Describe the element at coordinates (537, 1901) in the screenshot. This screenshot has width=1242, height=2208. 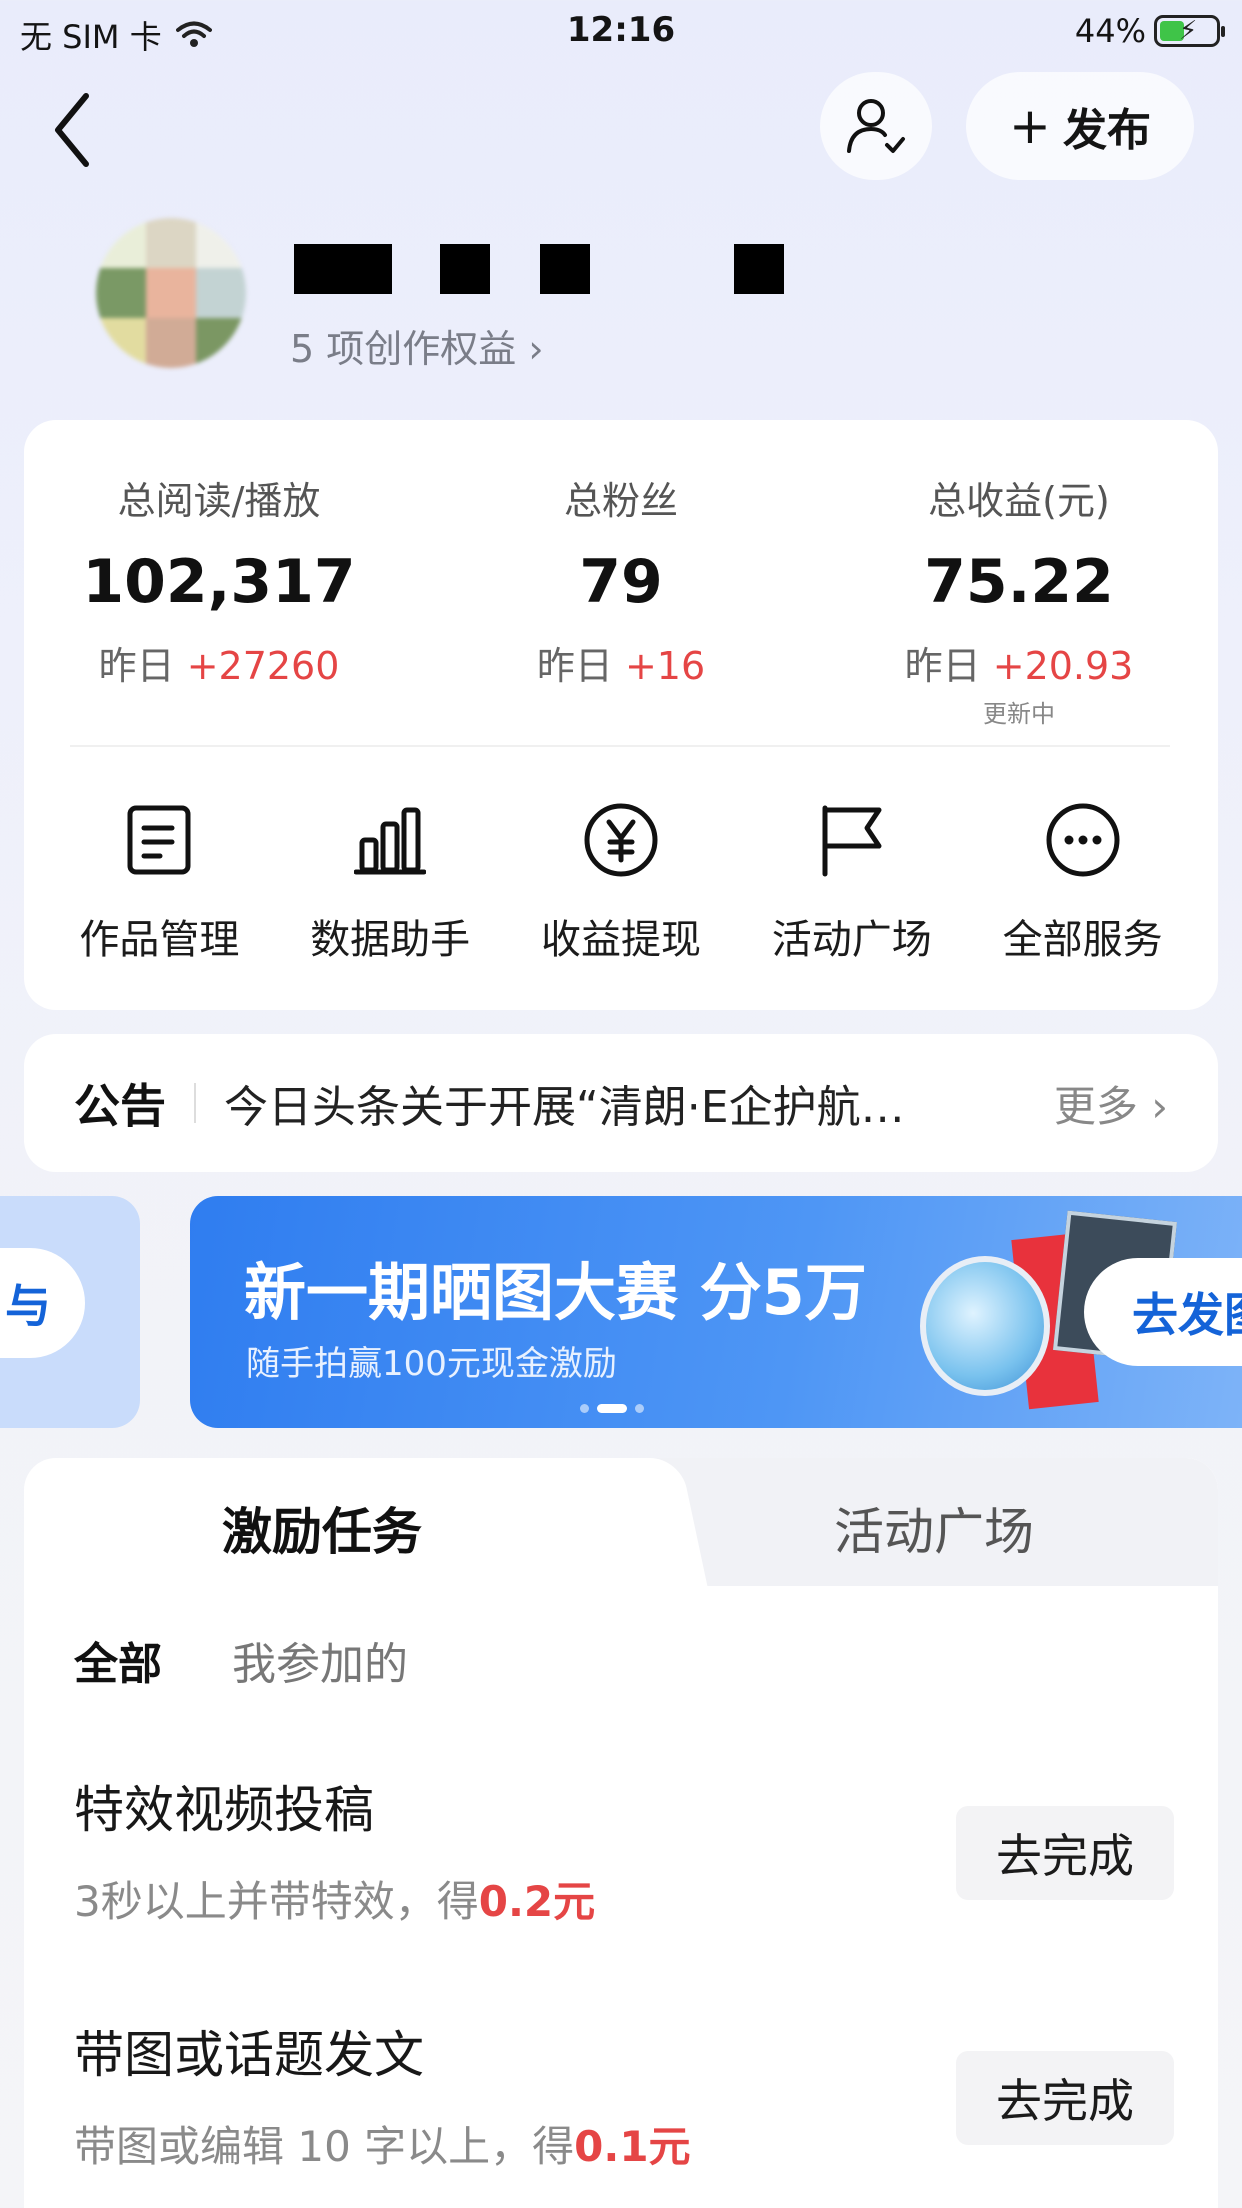
I see `task-reward: 0.2元` at that location.